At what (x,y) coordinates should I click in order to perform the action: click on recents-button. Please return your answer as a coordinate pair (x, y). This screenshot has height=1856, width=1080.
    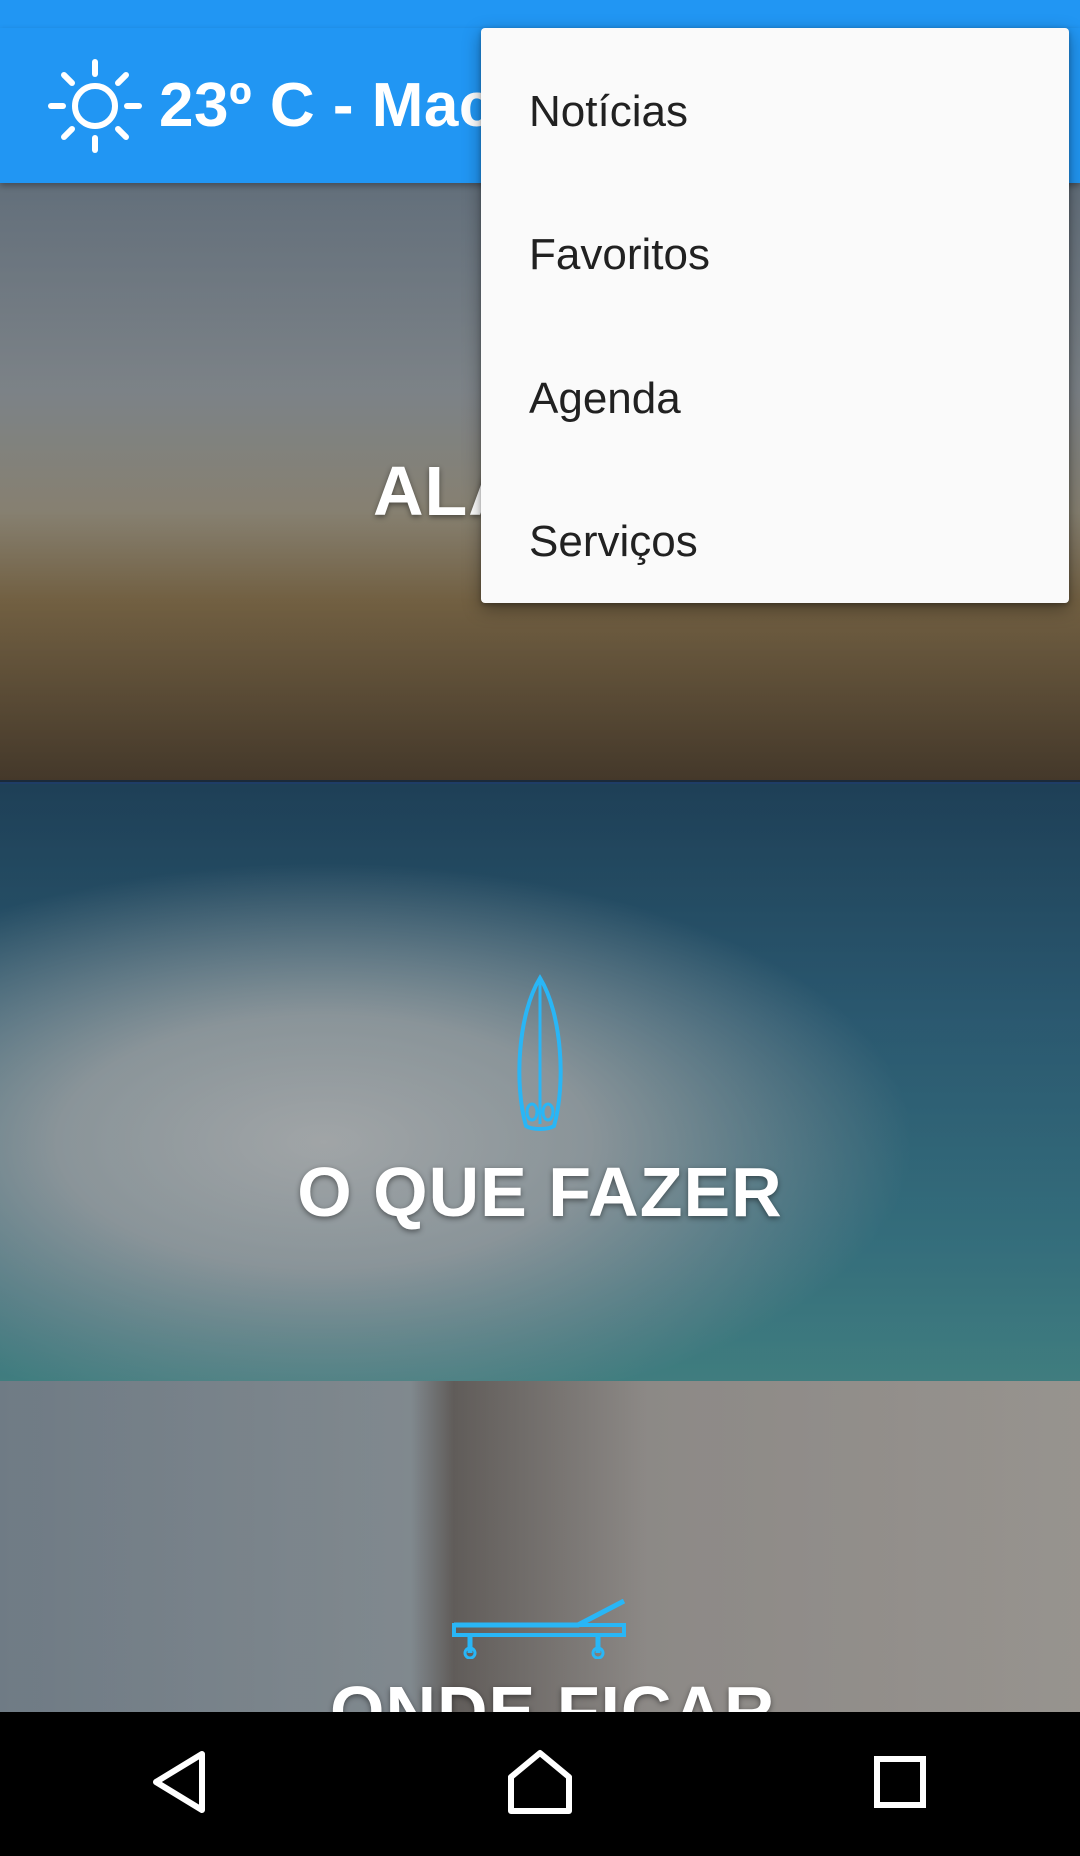
    Looking at the image, I should click on (900, 1784).